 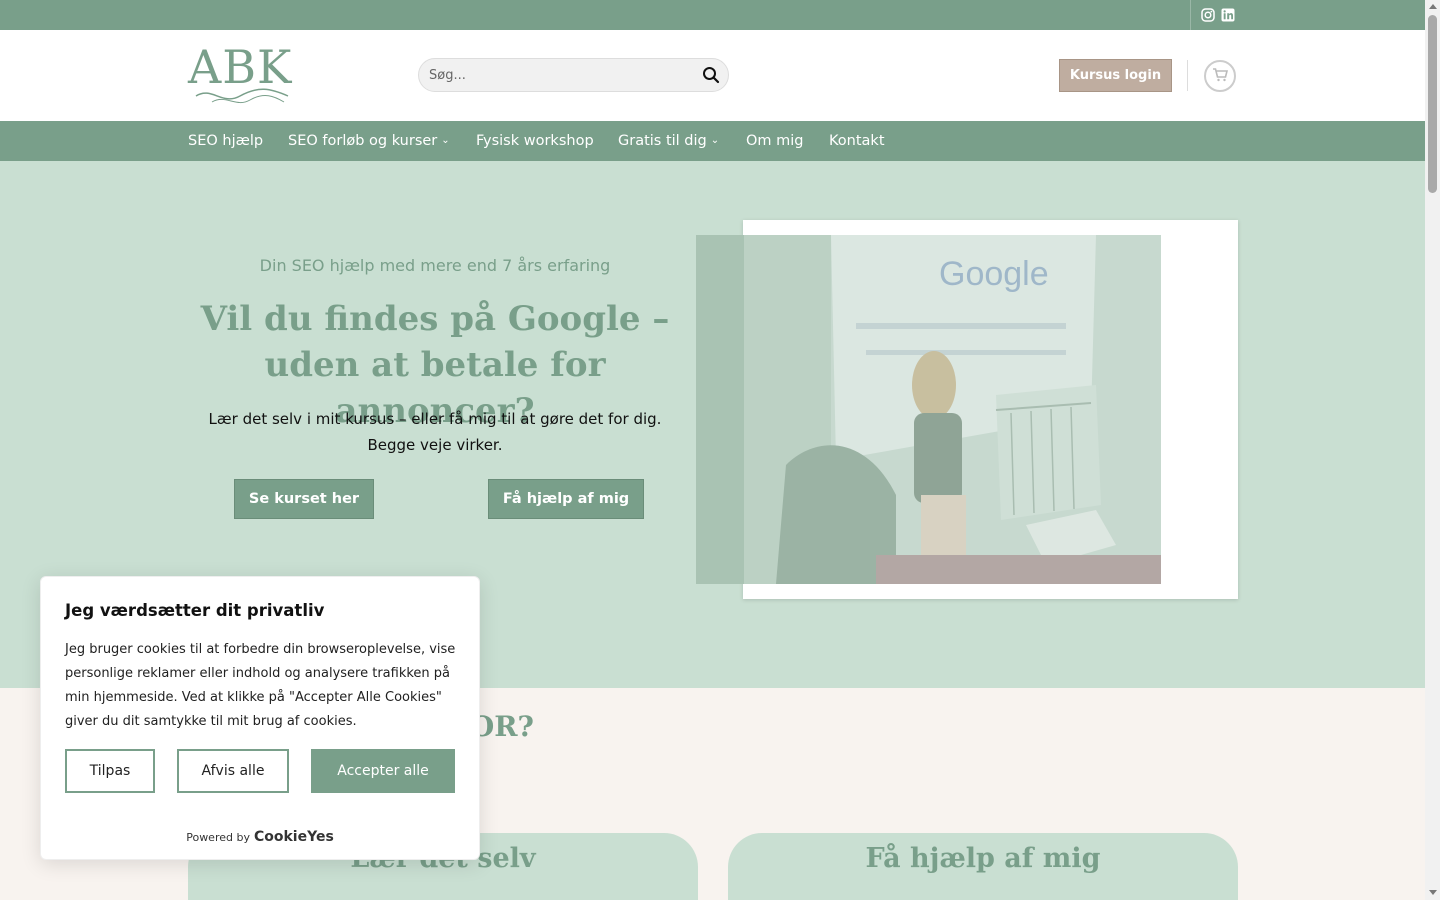 I want to click on logo-swash-icon, so click(x=242, y=96).